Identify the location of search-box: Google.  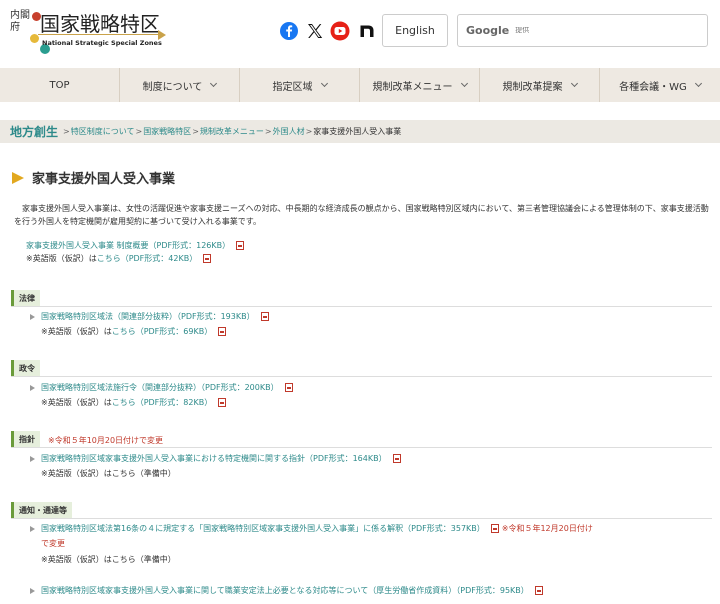
(582, 30).